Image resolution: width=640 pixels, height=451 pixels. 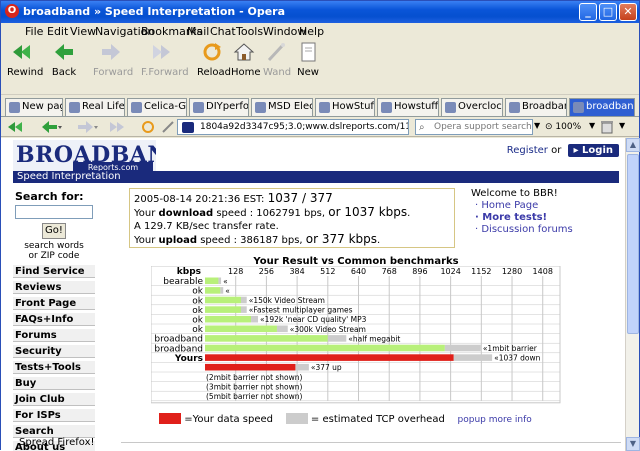 I want to click on more-tests-link-label: More tests!, so click(x=515, y=217).